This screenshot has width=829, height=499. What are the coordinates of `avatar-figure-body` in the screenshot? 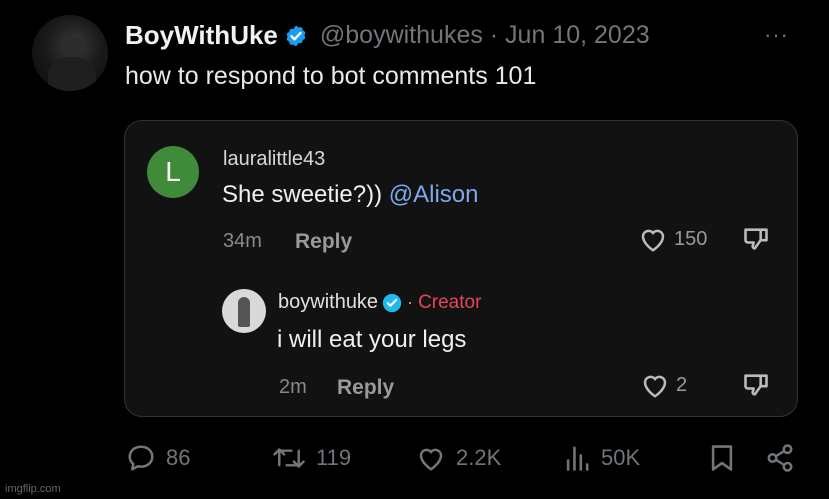 It's located at (72, 74).